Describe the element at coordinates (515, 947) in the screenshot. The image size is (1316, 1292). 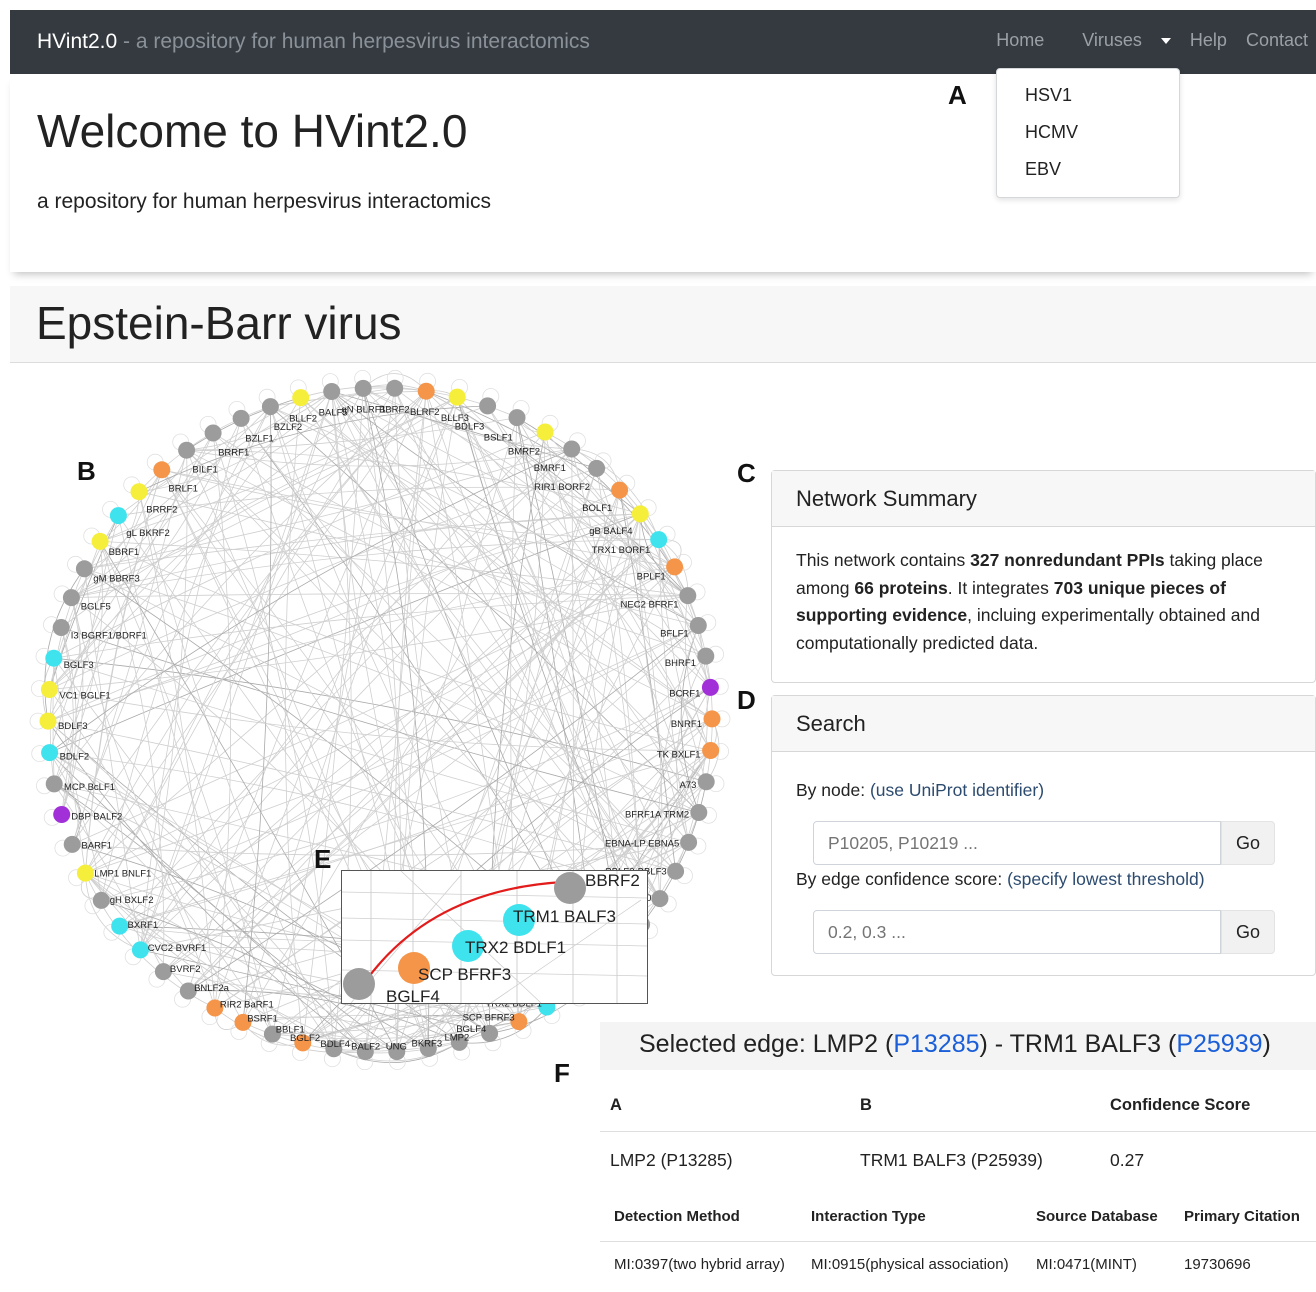
I see `inset-node-label: TRX2 BDLF1` at that location.